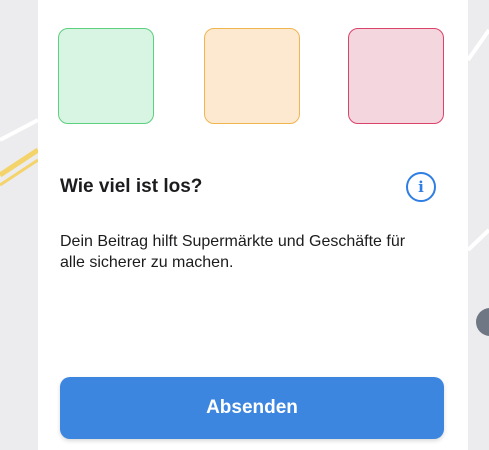  I want to click on map-background-right, so click(478, 225).